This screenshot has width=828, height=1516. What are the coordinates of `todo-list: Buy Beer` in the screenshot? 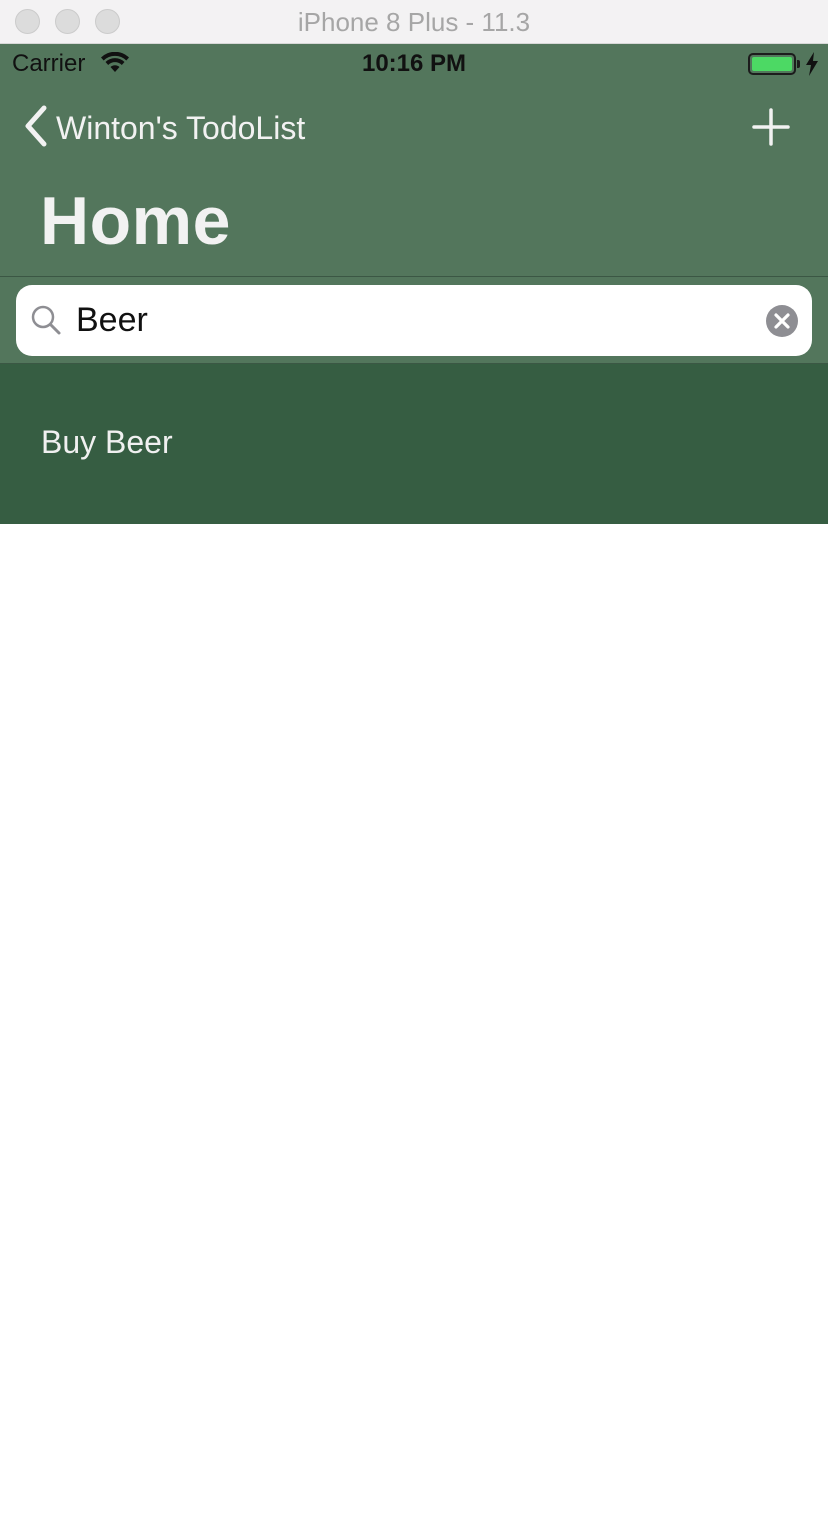 It's located at (414, 444).